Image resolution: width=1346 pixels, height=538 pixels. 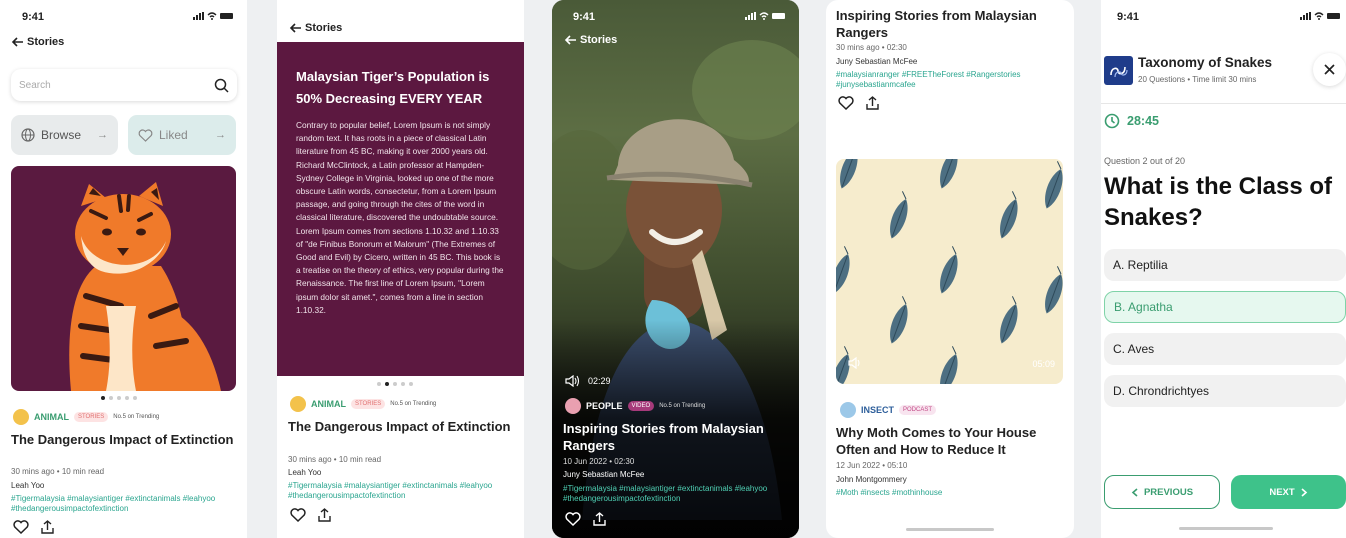 What do you see at coordinates (1043, 364) in the screenshot?
I see `podcast-duration: 05:09` at bounding box center [1043, 364].